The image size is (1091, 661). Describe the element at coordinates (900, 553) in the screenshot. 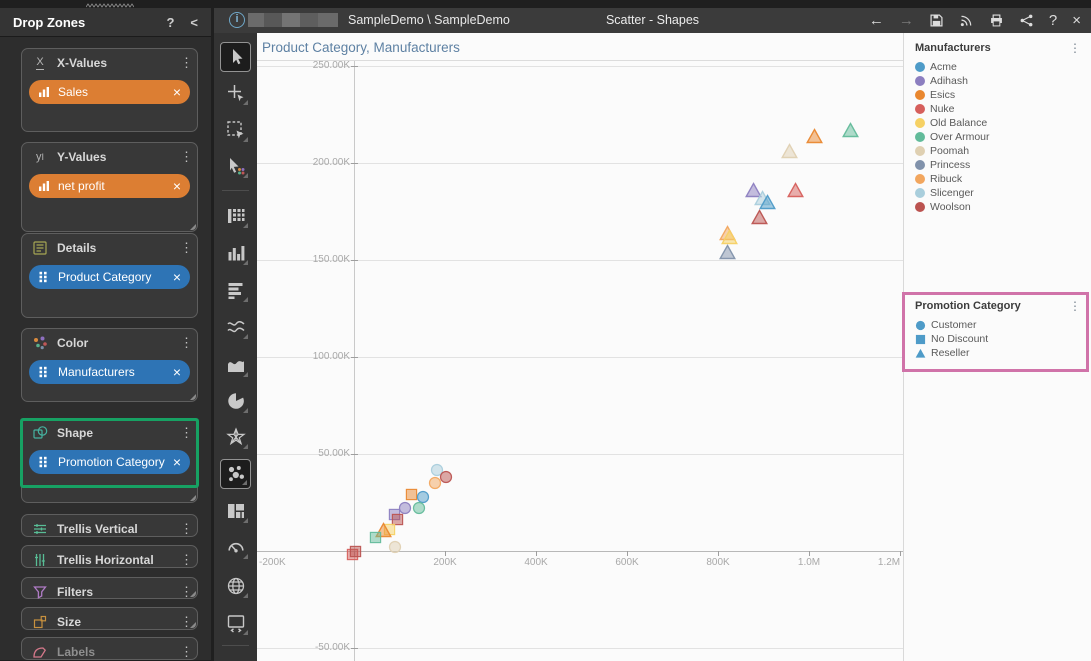

I see `x-tick` at that location.